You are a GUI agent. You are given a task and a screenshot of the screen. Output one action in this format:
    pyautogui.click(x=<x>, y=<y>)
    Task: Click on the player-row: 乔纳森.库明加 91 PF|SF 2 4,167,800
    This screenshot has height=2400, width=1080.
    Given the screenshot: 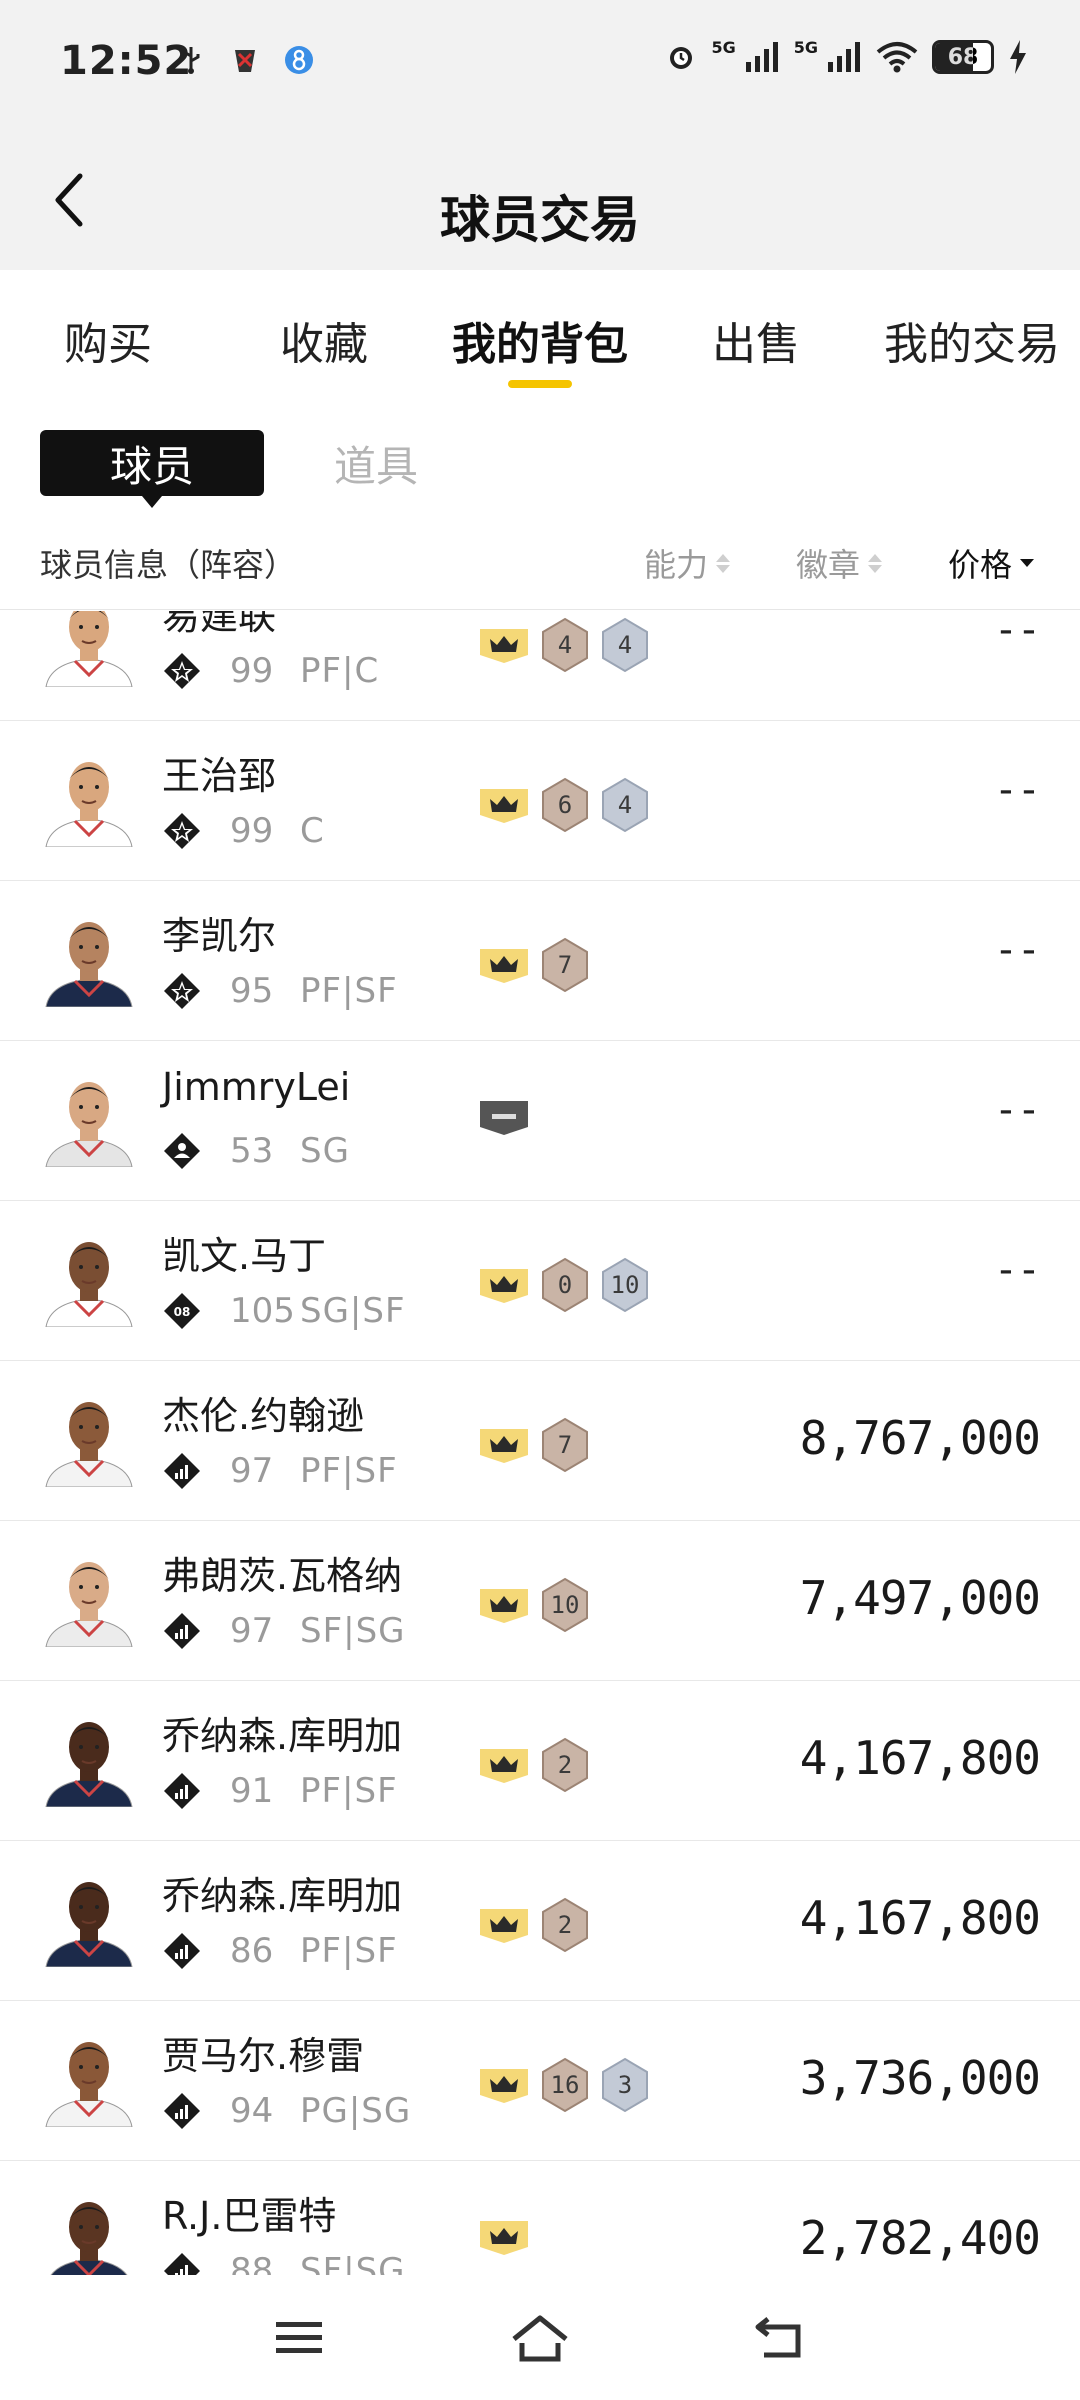 What is the action you would take?
    pyautogui.click(x=540, y=1761)
    